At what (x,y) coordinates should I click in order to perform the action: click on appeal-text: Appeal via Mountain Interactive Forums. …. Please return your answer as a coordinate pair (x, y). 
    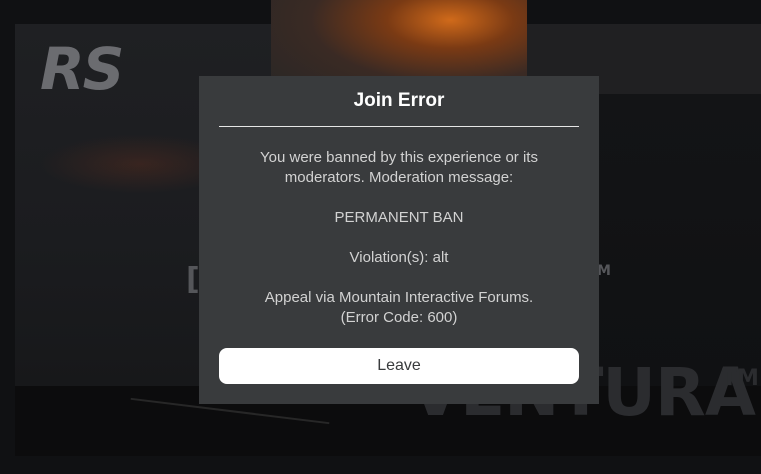
    Looking at the image, I should click on (399, 308).